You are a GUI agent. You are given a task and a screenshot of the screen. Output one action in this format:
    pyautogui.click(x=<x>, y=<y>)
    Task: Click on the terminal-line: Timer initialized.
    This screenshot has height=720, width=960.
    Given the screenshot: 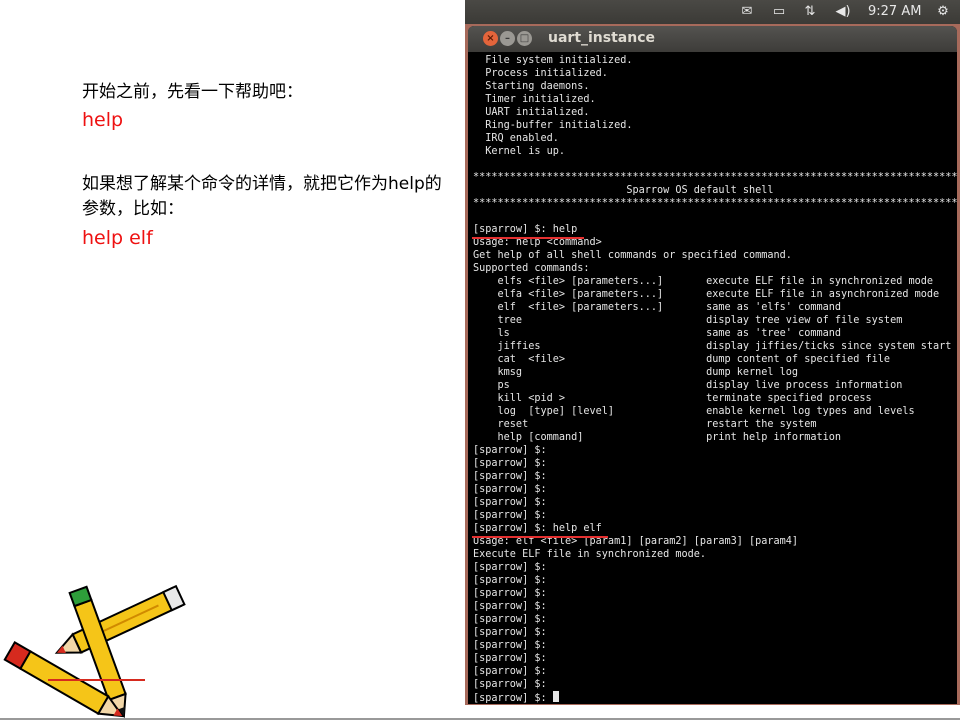 What is the action you would take?
    pyautogui.click(x=534, y=99)
    